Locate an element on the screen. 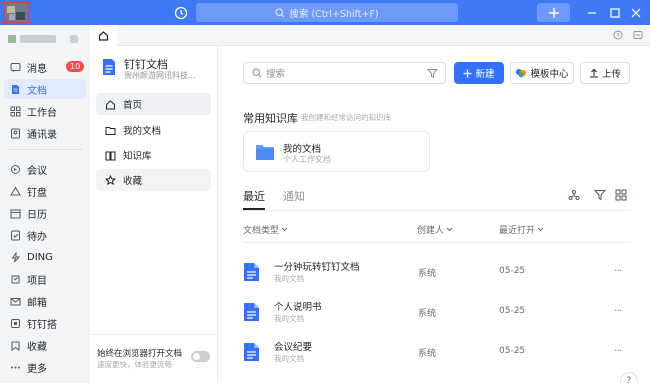 The height and width of the screenshot is (383, 650). nav-item-docs: 文档 is located at coordinates (45, 89).